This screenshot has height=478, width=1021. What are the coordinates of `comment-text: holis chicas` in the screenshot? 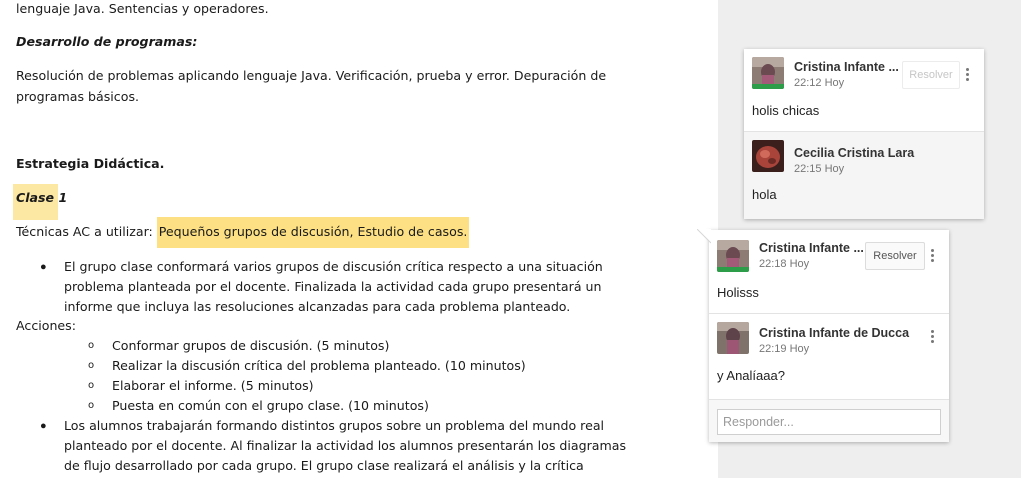 It's located at (786, 110).